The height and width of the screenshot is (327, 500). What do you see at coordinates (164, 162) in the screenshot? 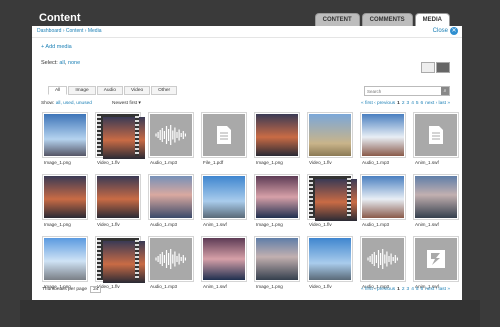
I see `media-caption: Audio_1.mp3` at bounding box center [164, 162].